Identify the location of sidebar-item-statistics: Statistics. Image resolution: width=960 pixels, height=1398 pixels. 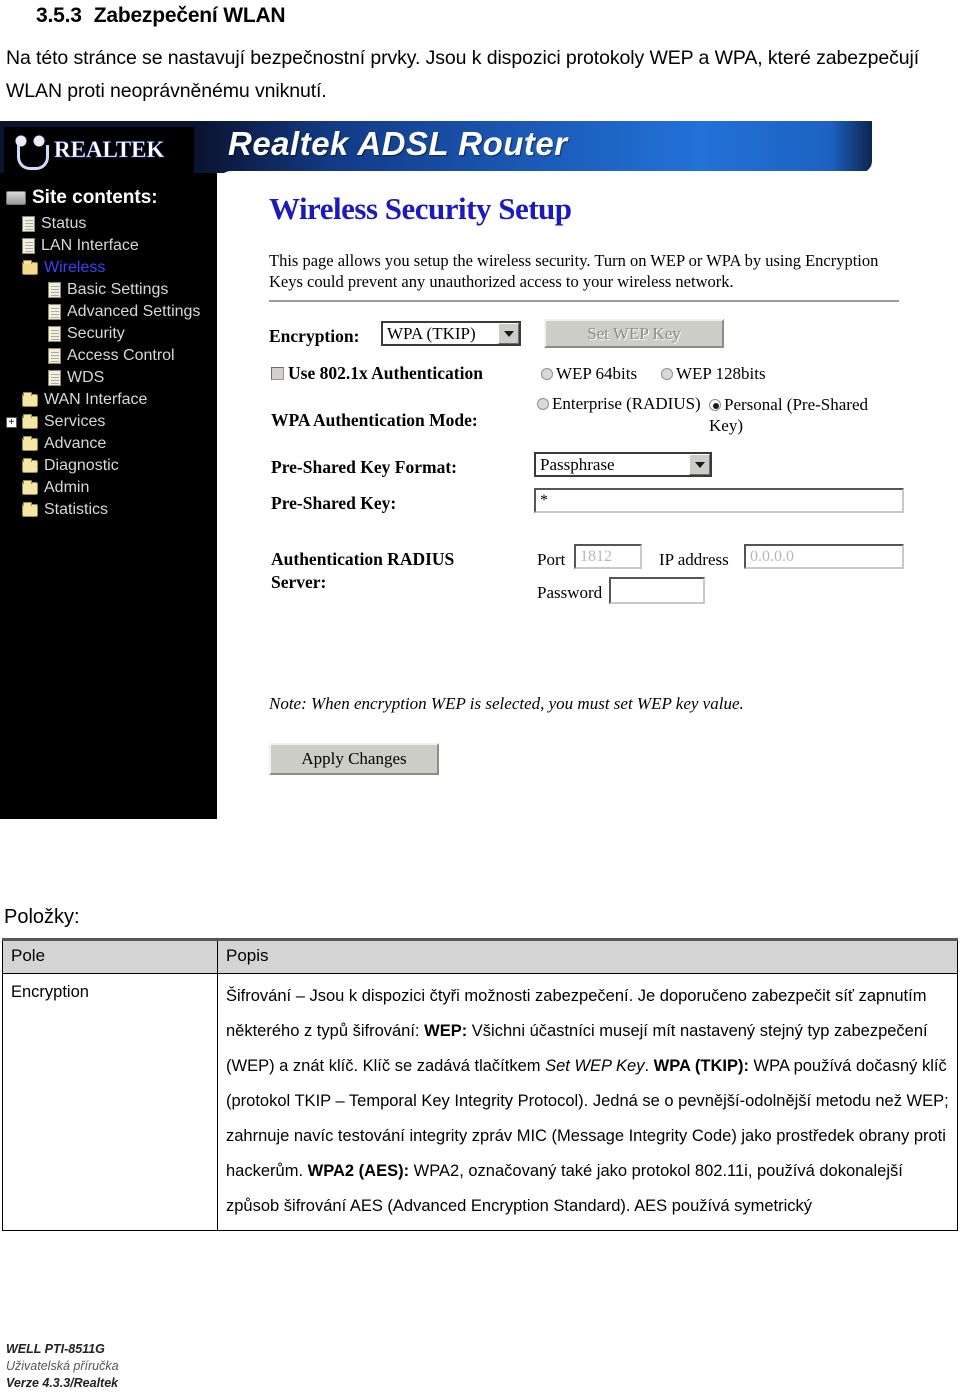
(110, 510).